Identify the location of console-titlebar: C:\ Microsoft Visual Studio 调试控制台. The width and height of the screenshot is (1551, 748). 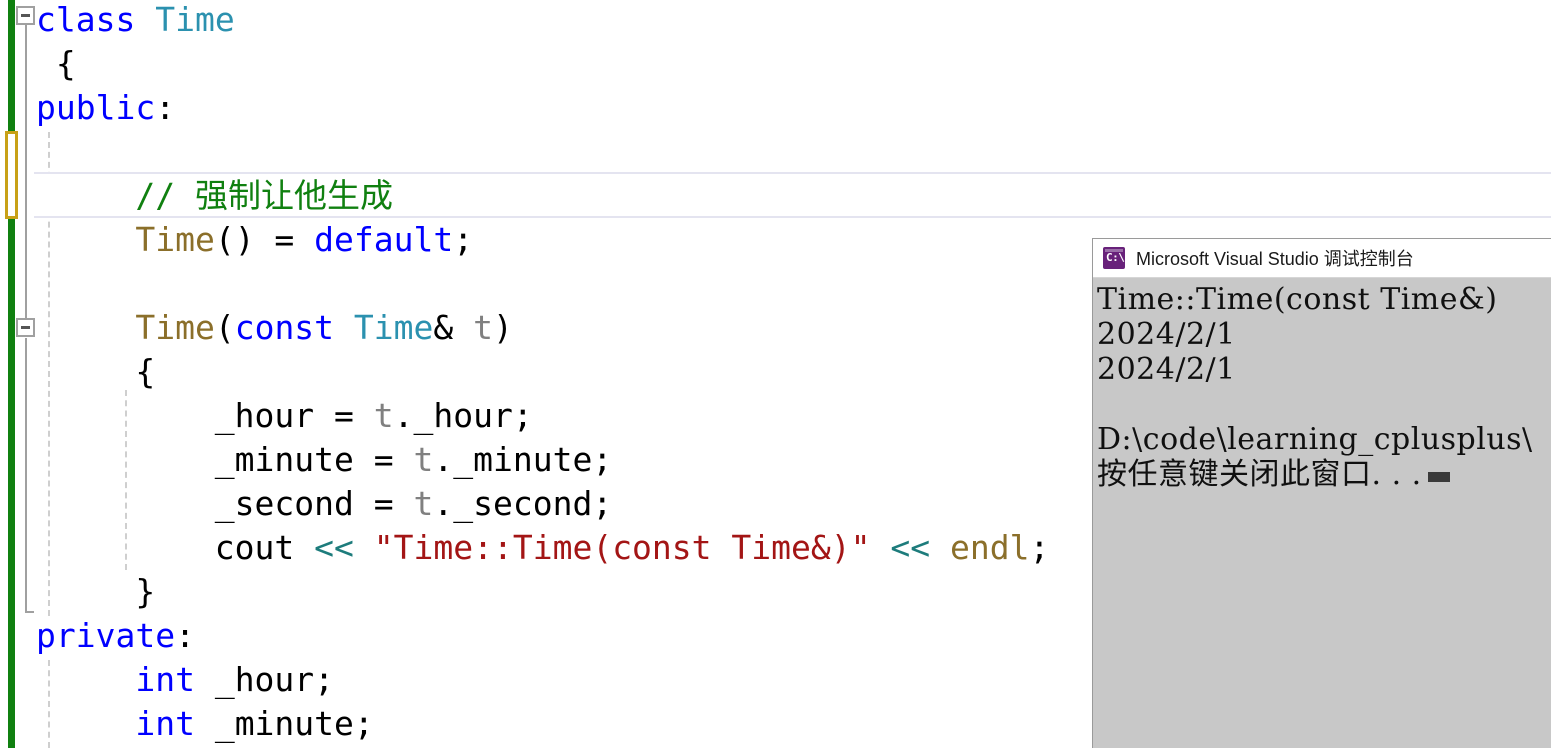
(1322, 258).